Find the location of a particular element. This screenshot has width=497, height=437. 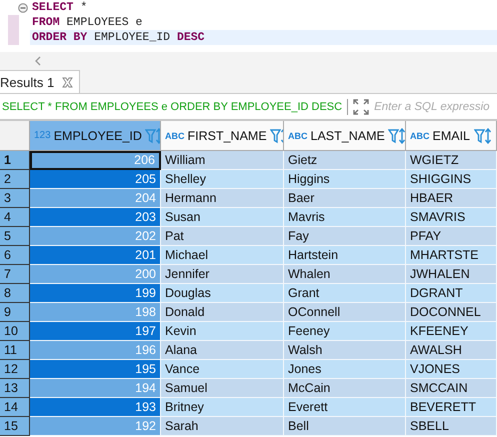

row-number: 9 is located at coordinates (15, 312).